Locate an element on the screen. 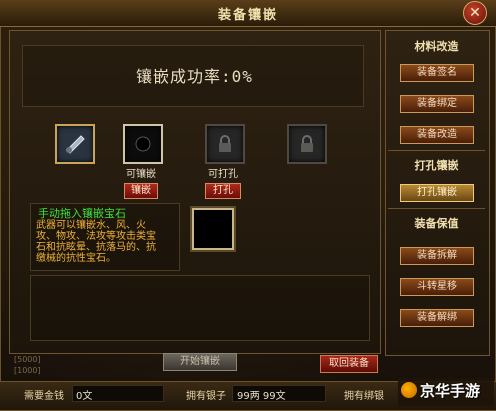 This screenshot has height=411, width=496. equipment-icon is located at coordinates (75, 144).